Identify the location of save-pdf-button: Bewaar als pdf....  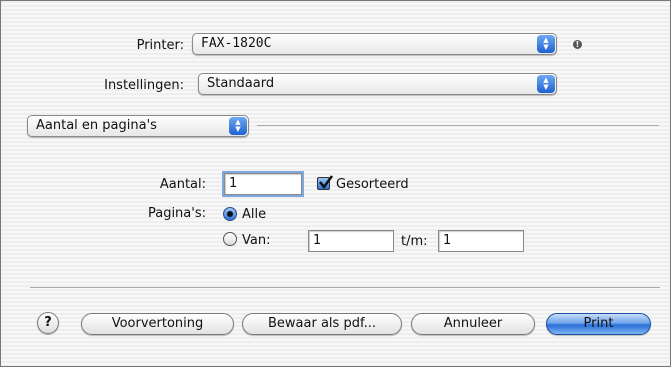
(322, 324).